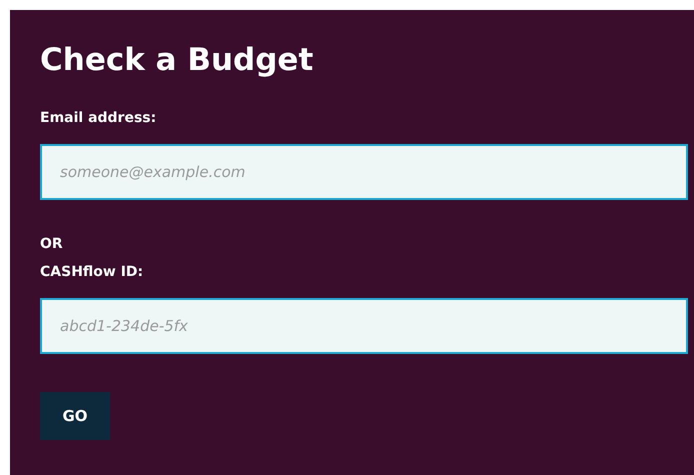 The height and width of the screenshot is (475, 694). What do you see at coordinates (99, 118) in the screenshot?
I see `field-label: Email address:` at bounding box center [99, 118].